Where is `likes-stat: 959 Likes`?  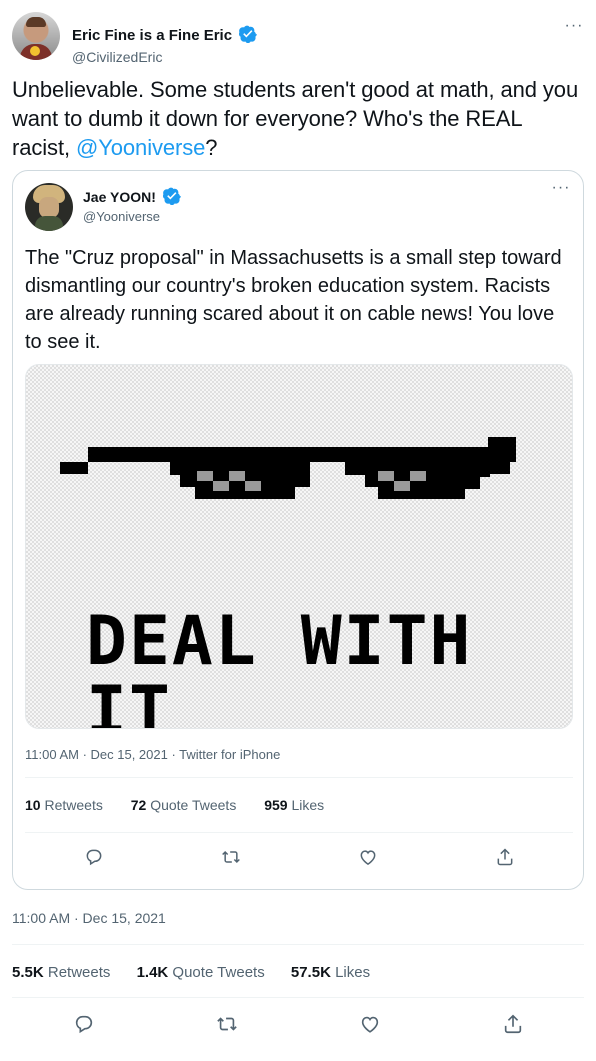
likes-stat: 959 Likes is located at coordinates (294, 805).